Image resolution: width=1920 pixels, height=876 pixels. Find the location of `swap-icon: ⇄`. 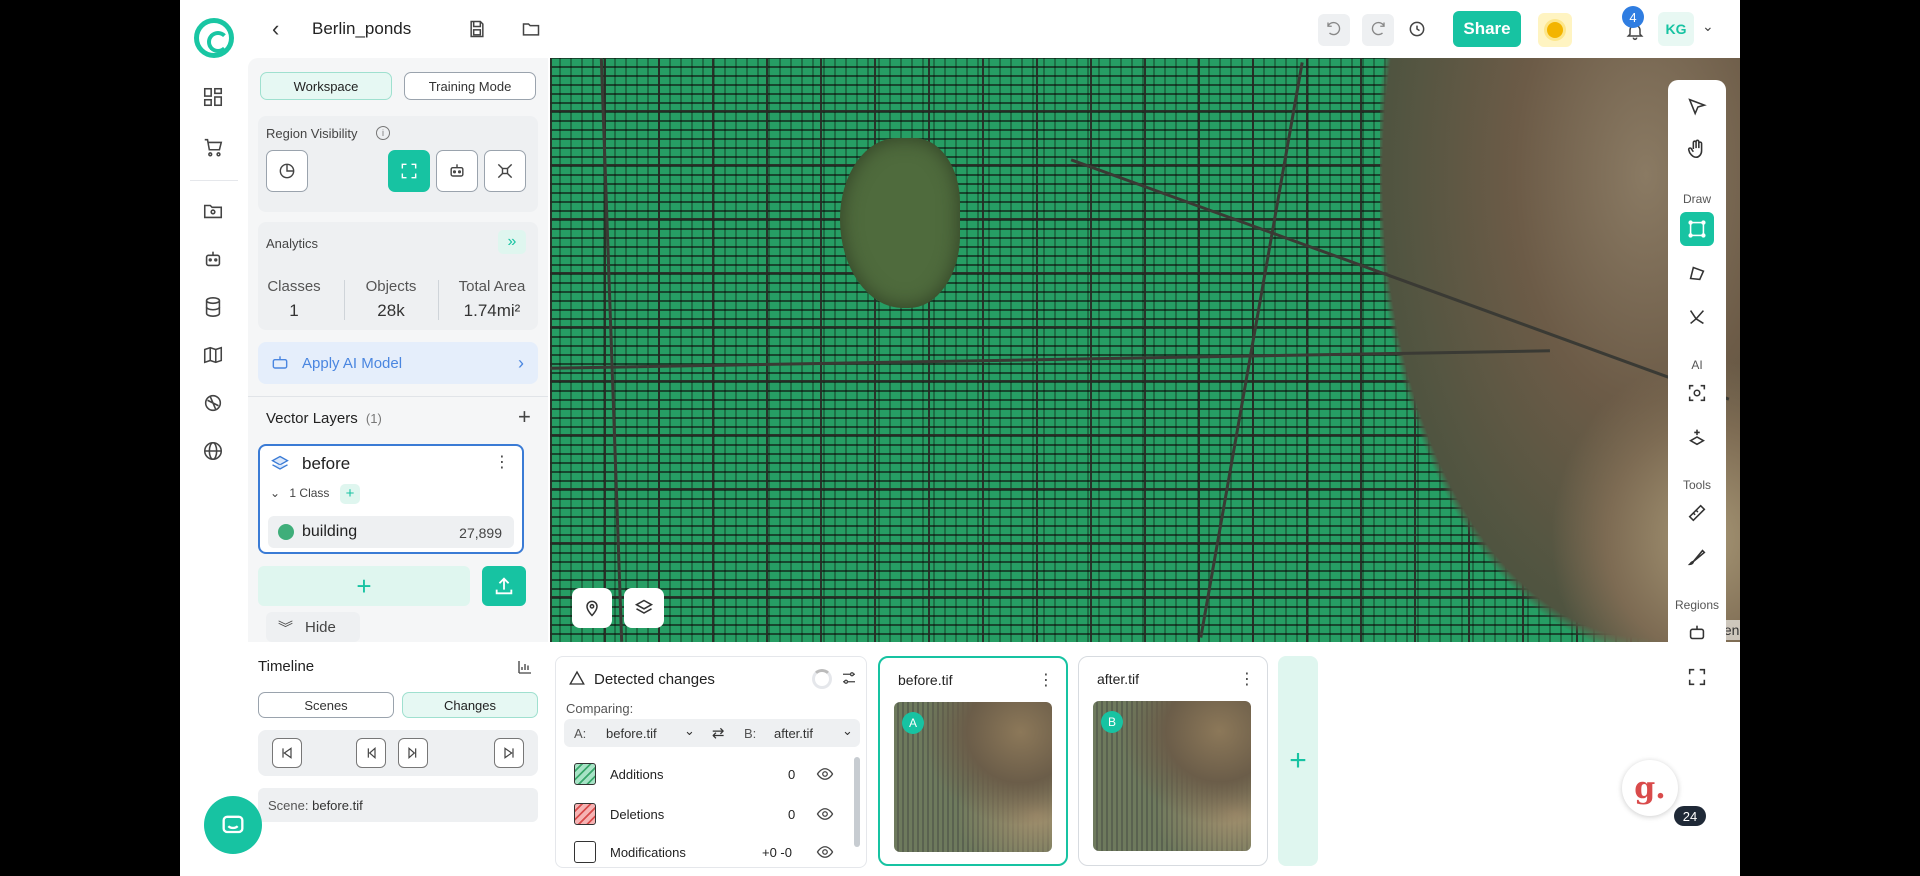

swap-icon: ⇄ is located at coordinates (718, 733).